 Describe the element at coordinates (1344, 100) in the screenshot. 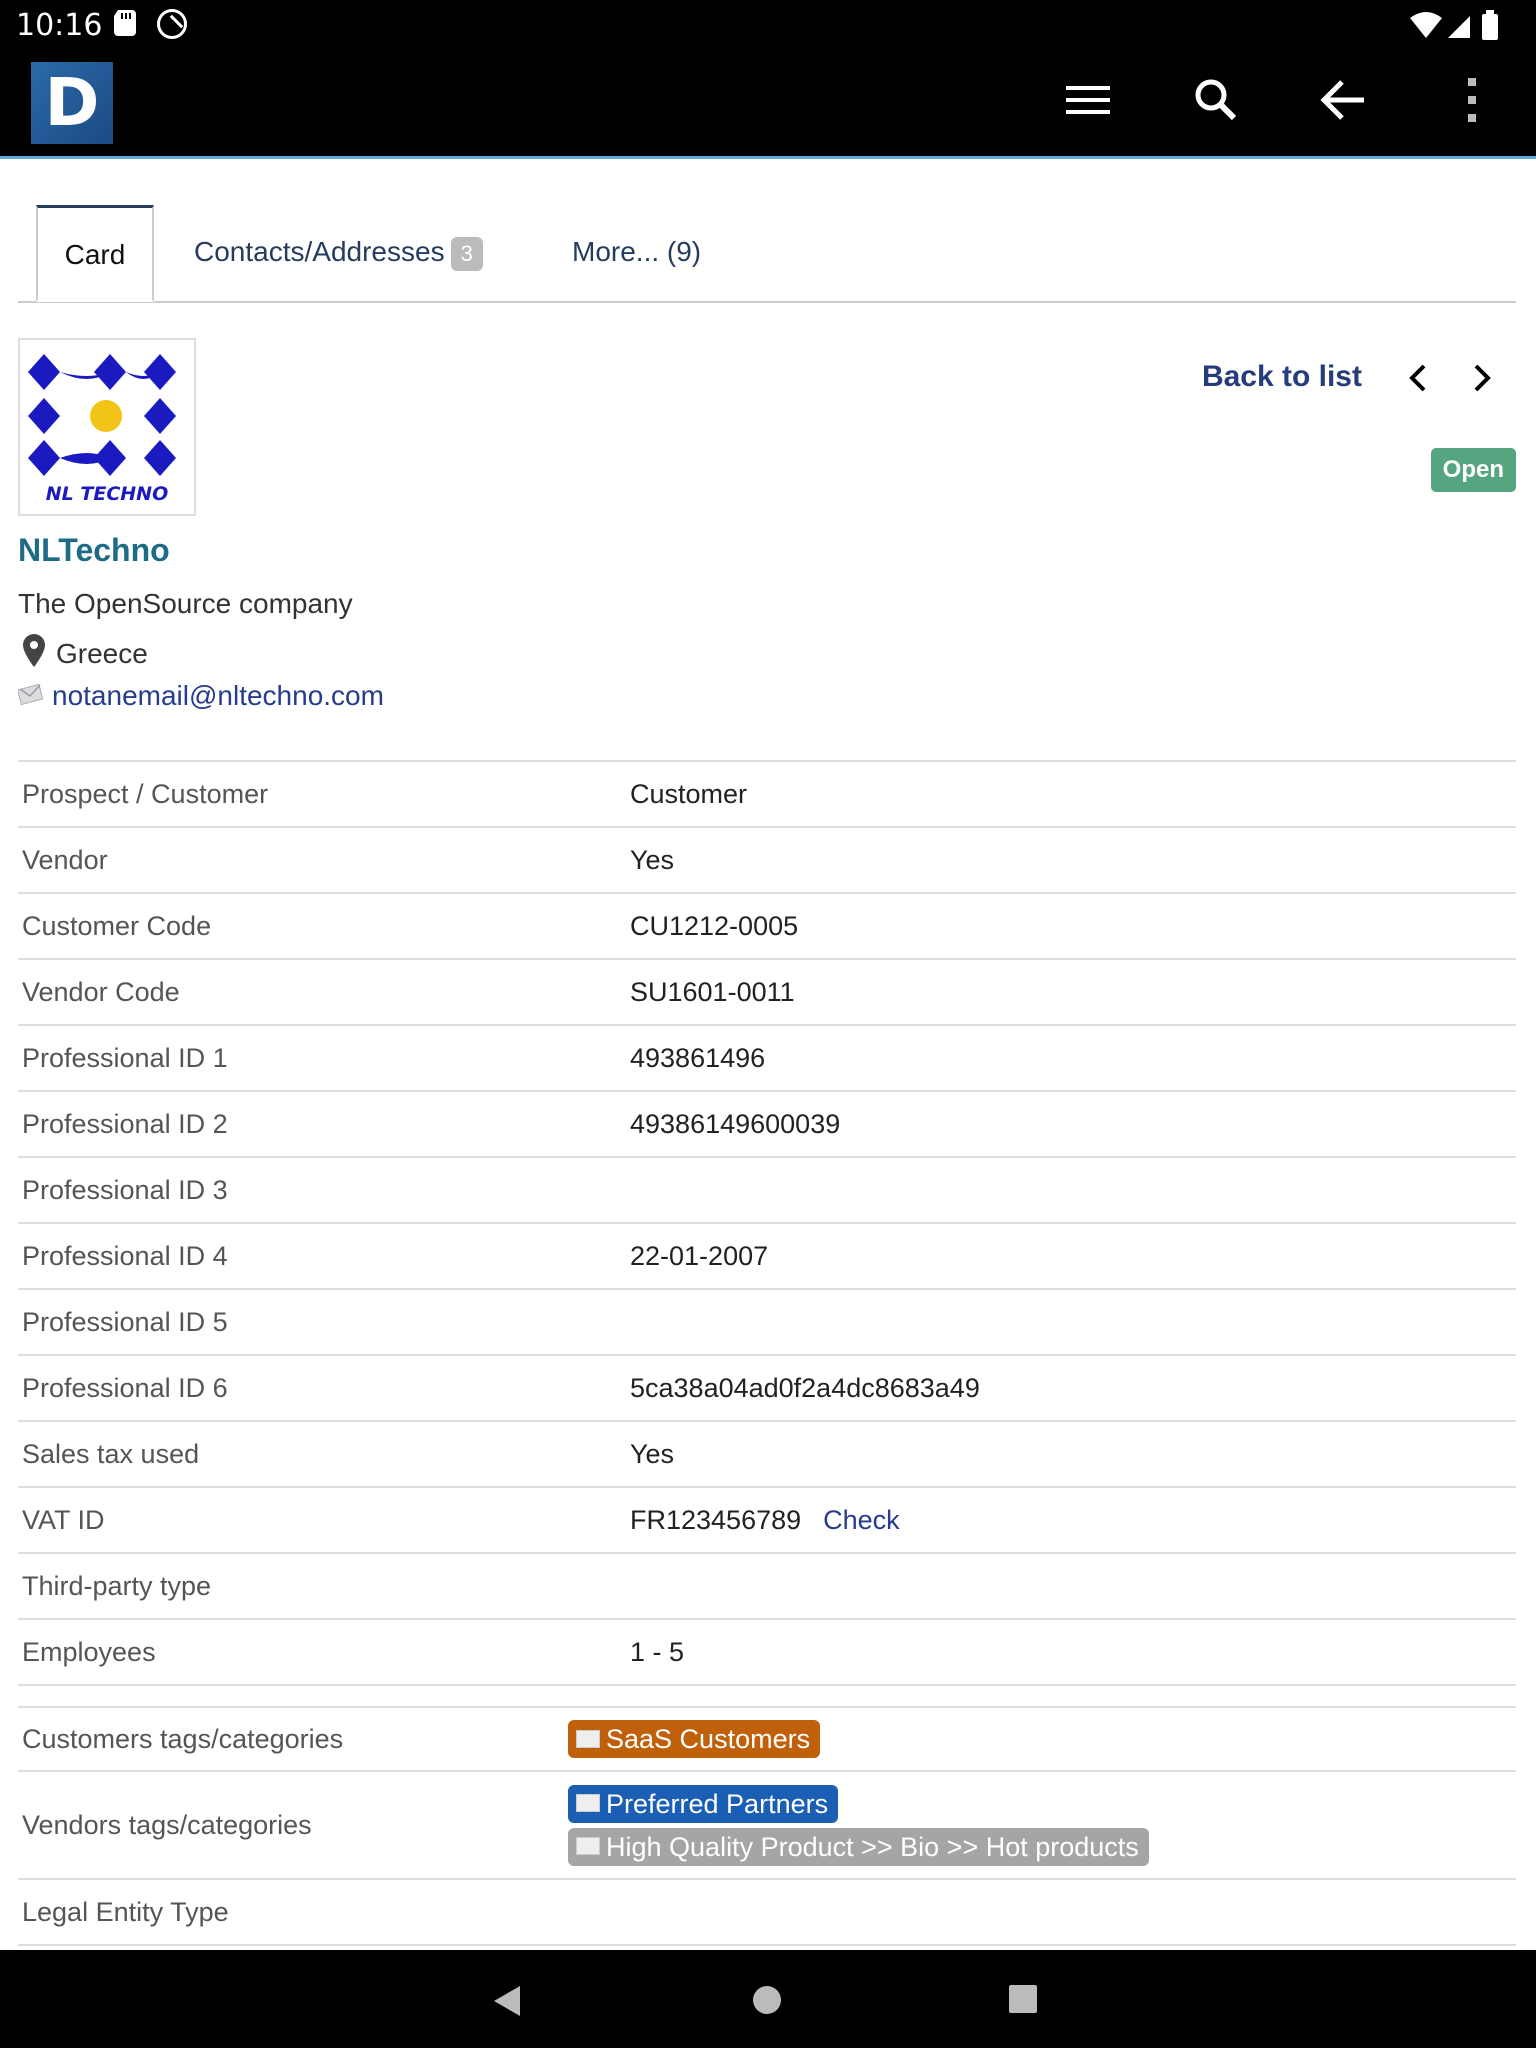

I see `arrow-back-icon` at that location.